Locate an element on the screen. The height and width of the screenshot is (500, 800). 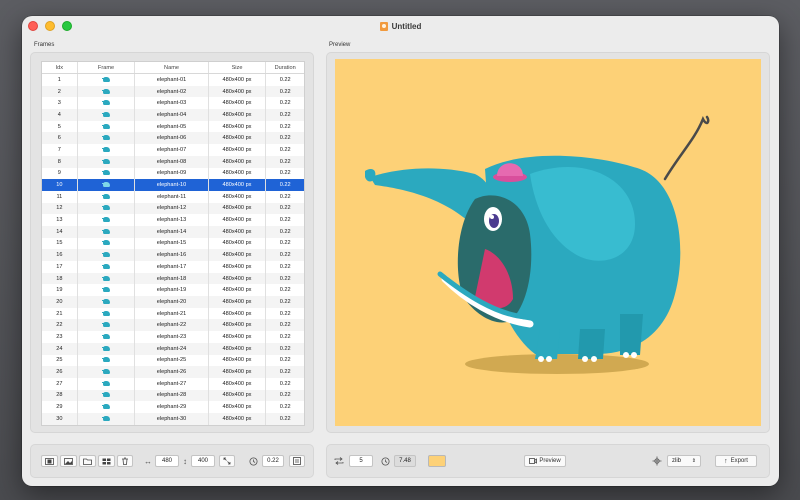
swap-size-button is located at coordinates (227, 461).